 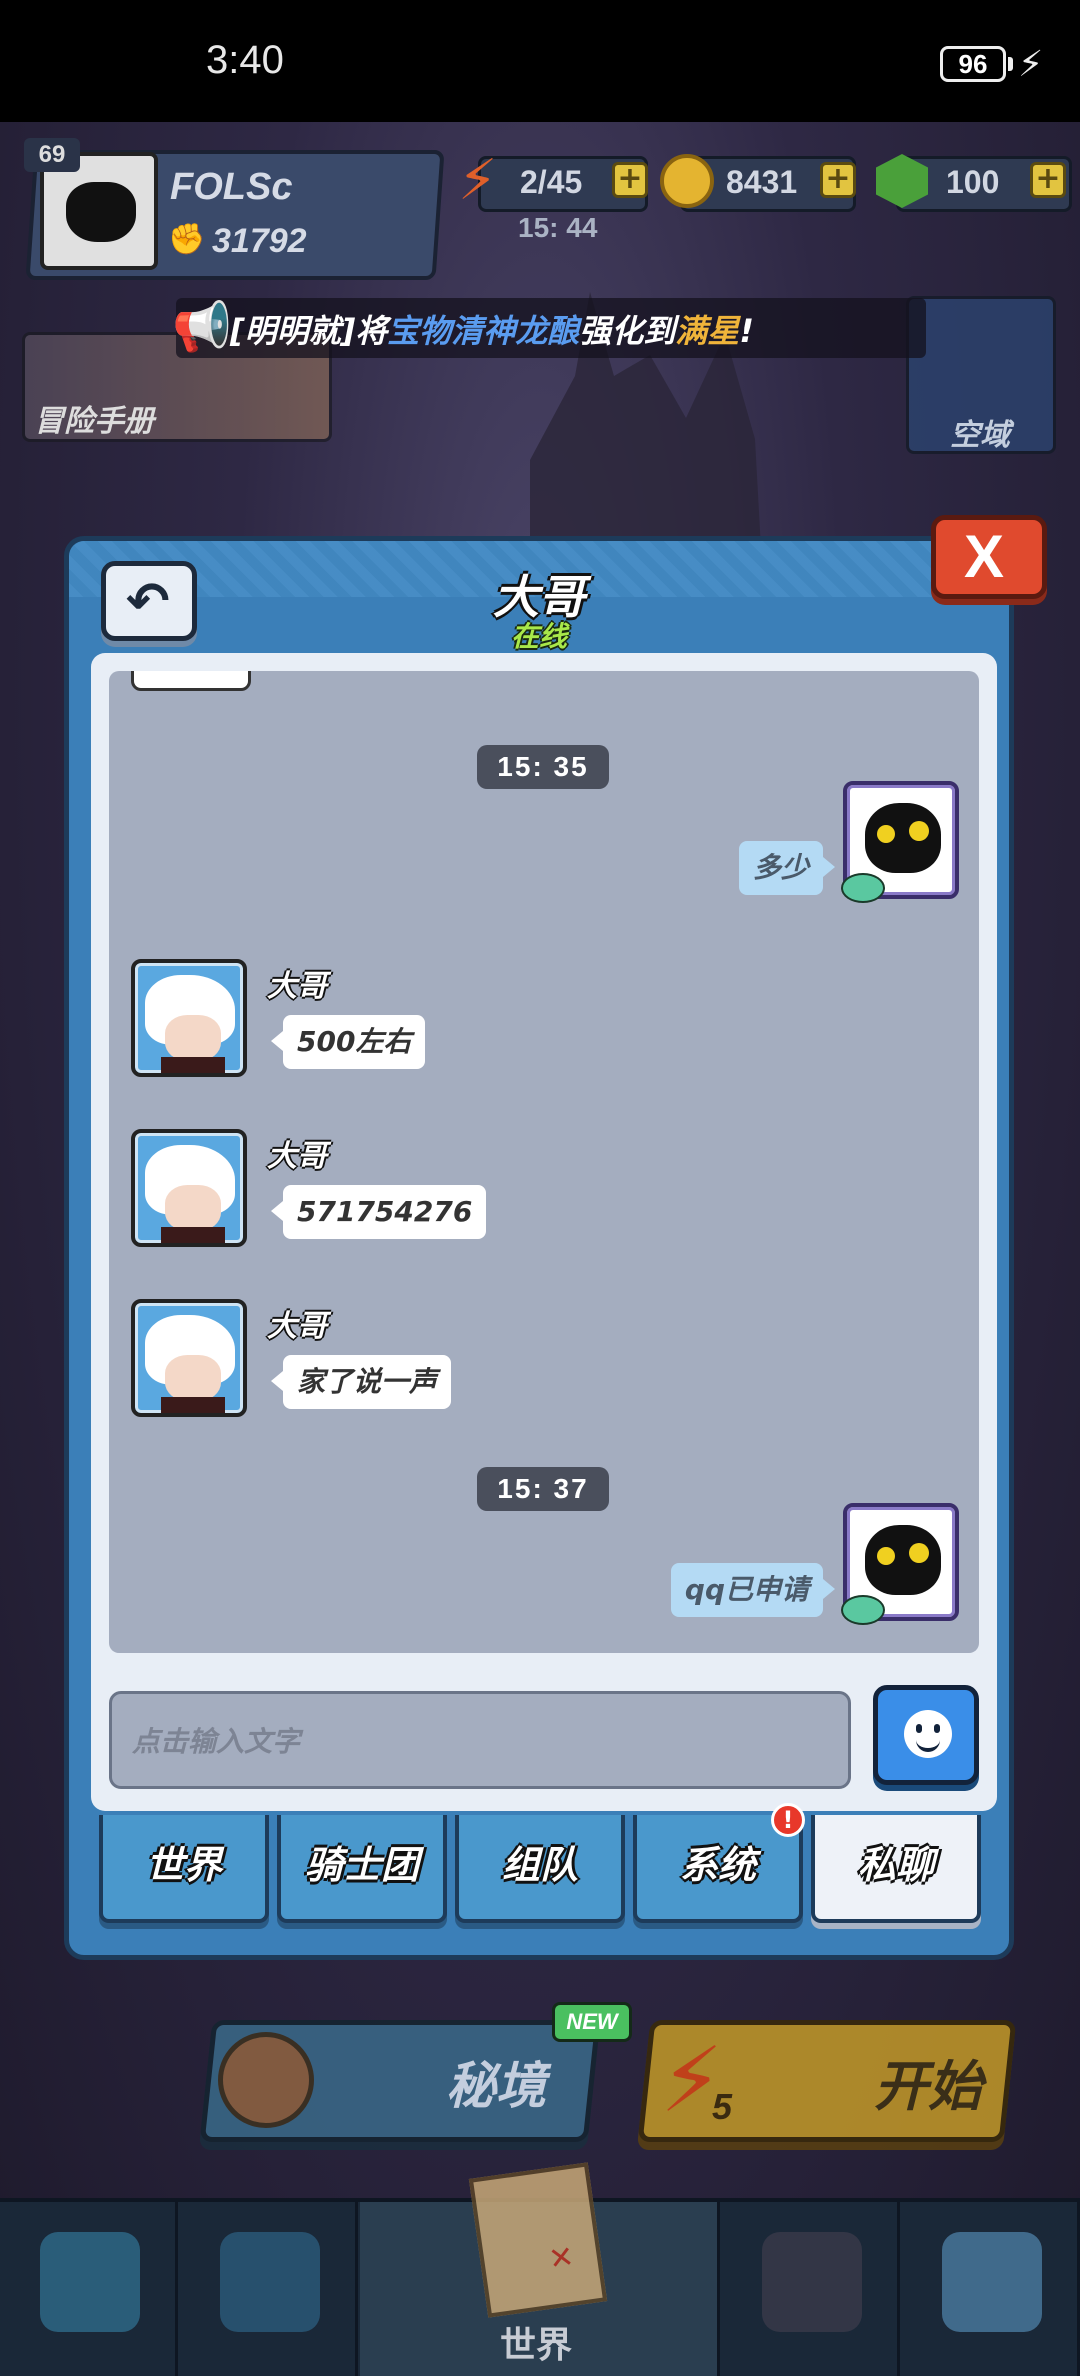 What do you see at coordinates (762, 182) in the screenshot?
I see `coin-value: 8431` at bounding box center [762, 182].